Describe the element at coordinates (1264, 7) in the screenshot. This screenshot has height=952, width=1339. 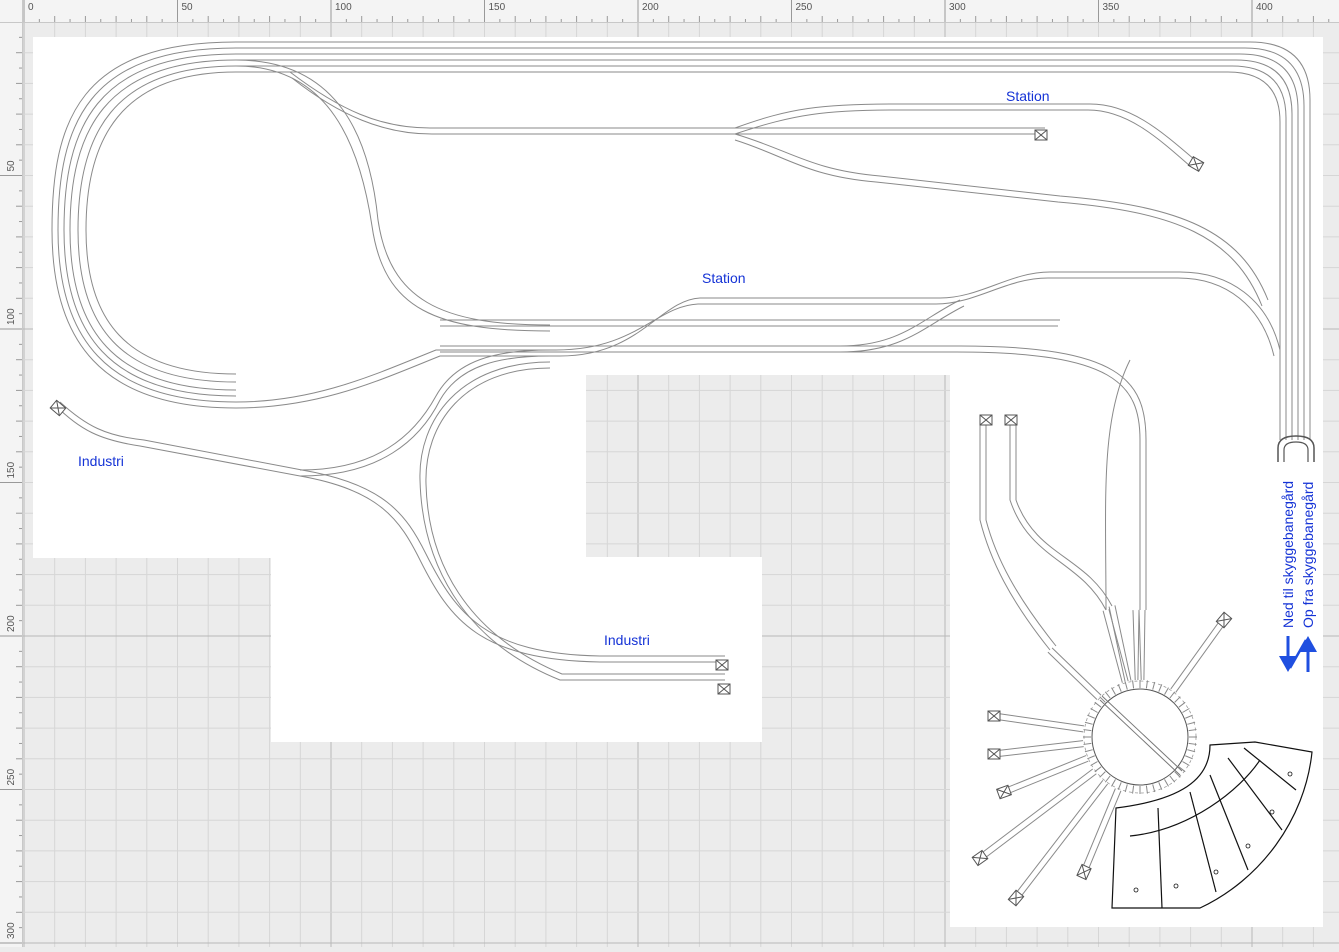
I see `ruler-top-label: 400` at that location.